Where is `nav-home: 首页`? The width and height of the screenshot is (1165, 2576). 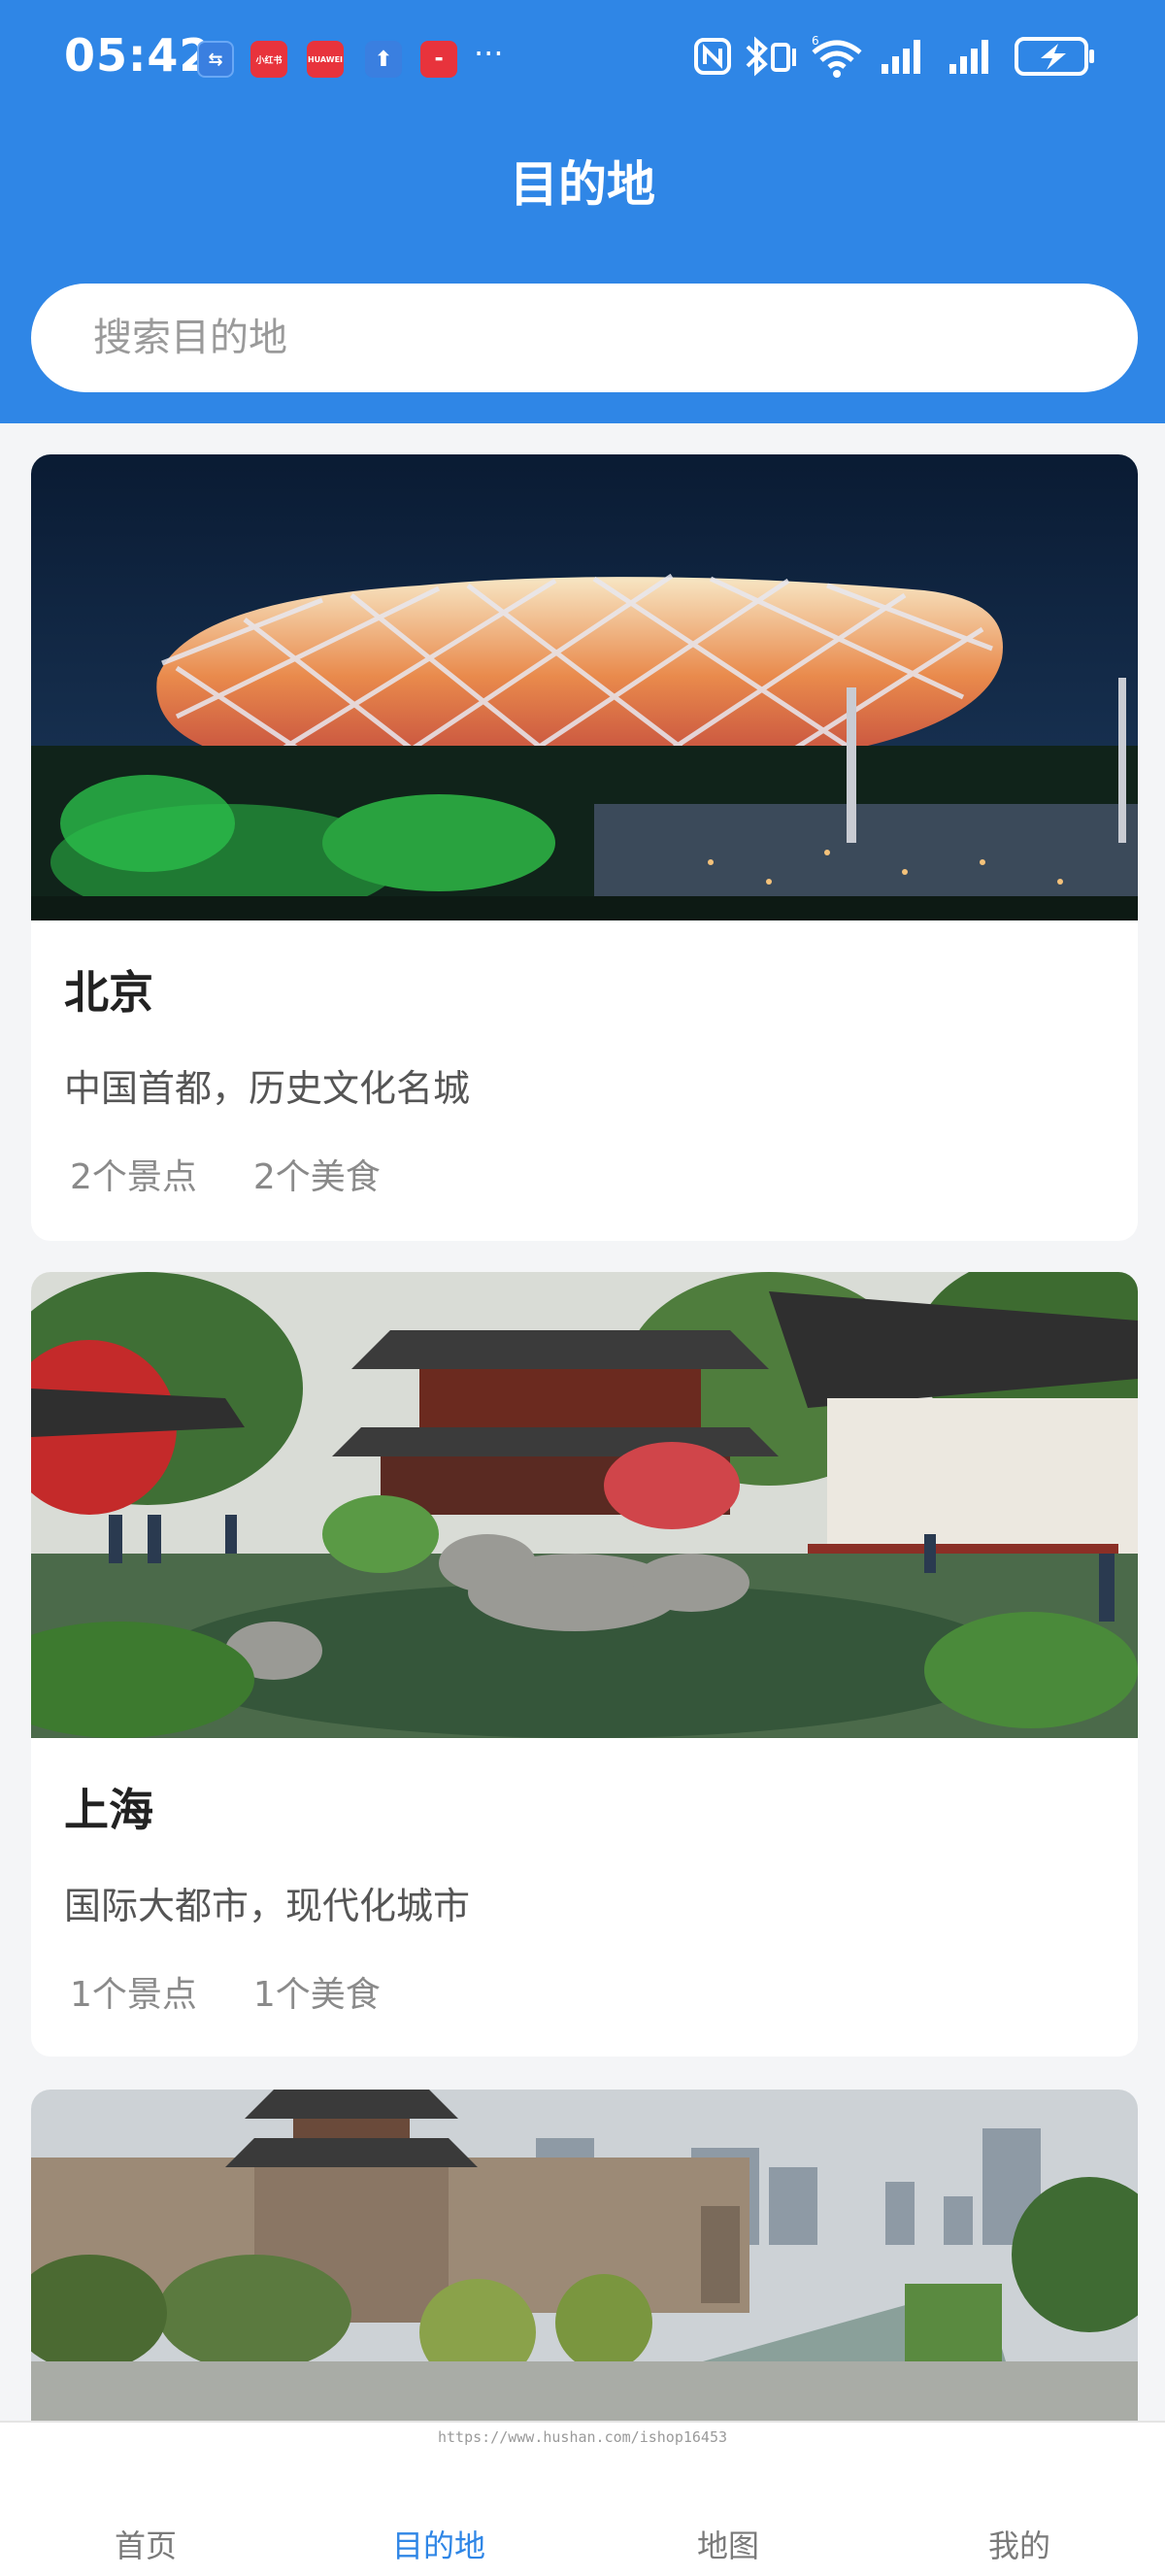
nav-home: 首页 is located at coordinates (146, 2544).